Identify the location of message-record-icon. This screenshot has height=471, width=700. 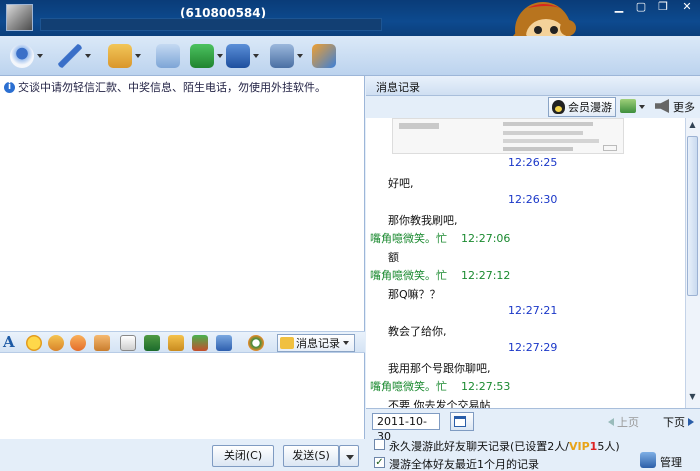
(287, 343).